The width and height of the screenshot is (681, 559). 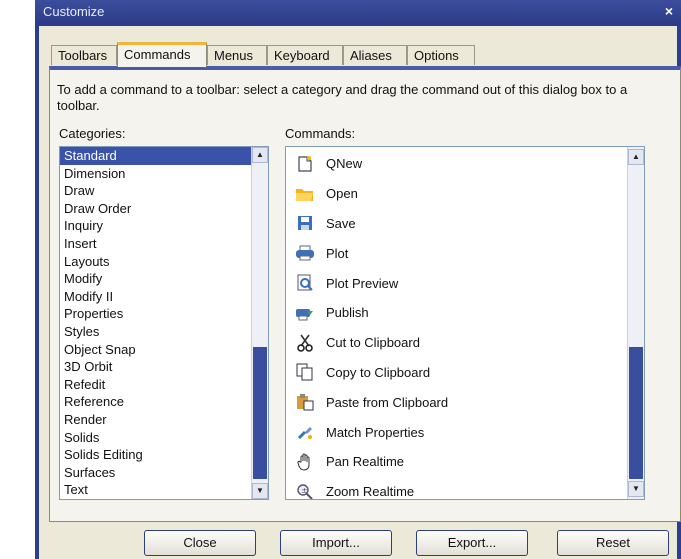 I want to click on category-item: Object Snap, so click(x=164, y=350).